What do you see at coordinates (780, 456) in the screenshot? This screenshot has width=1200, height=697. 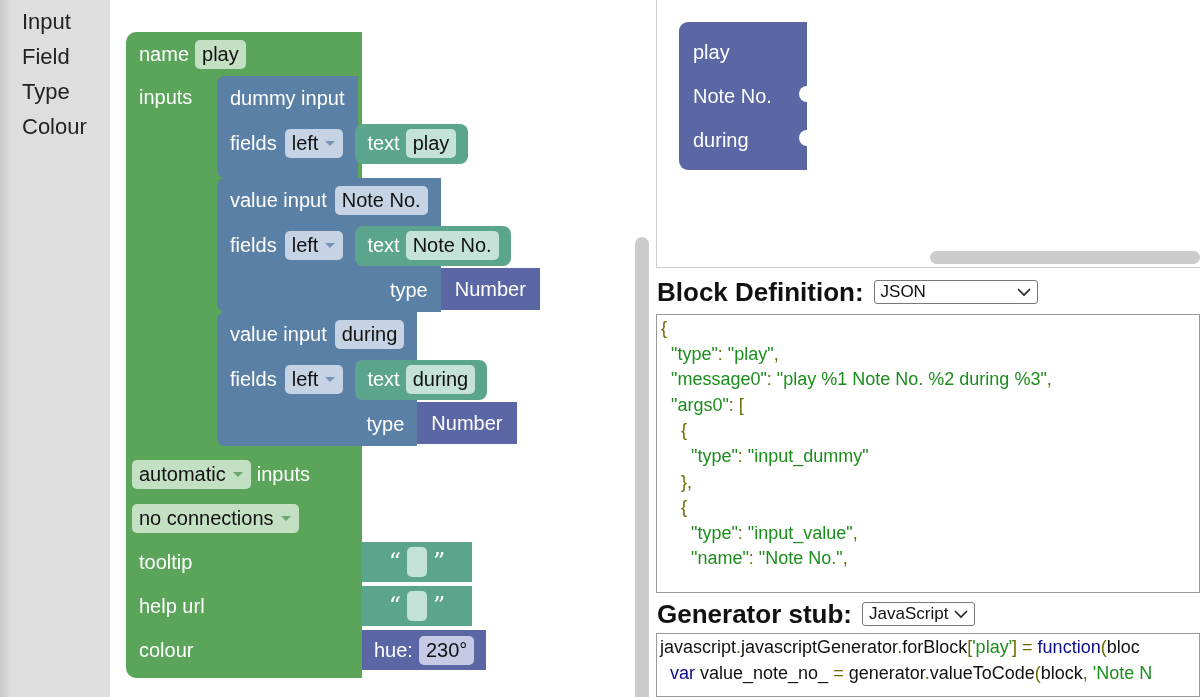 I see `code-line: "type": "input_dummy"` at bounding box center [780, 456].